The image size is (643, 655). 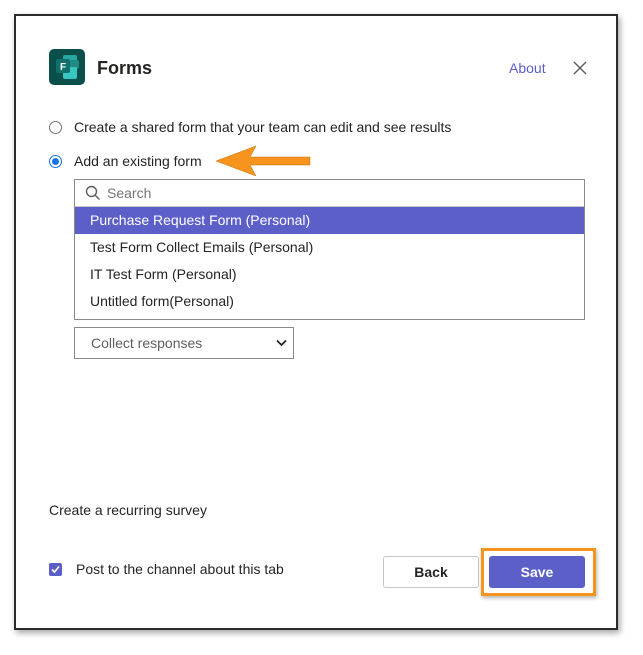 What do you see at coordinates (329, 220) in the screenshot?
I see `form-list-item: Purchase Request Form (Personal)` at bounding box center [329, 220].